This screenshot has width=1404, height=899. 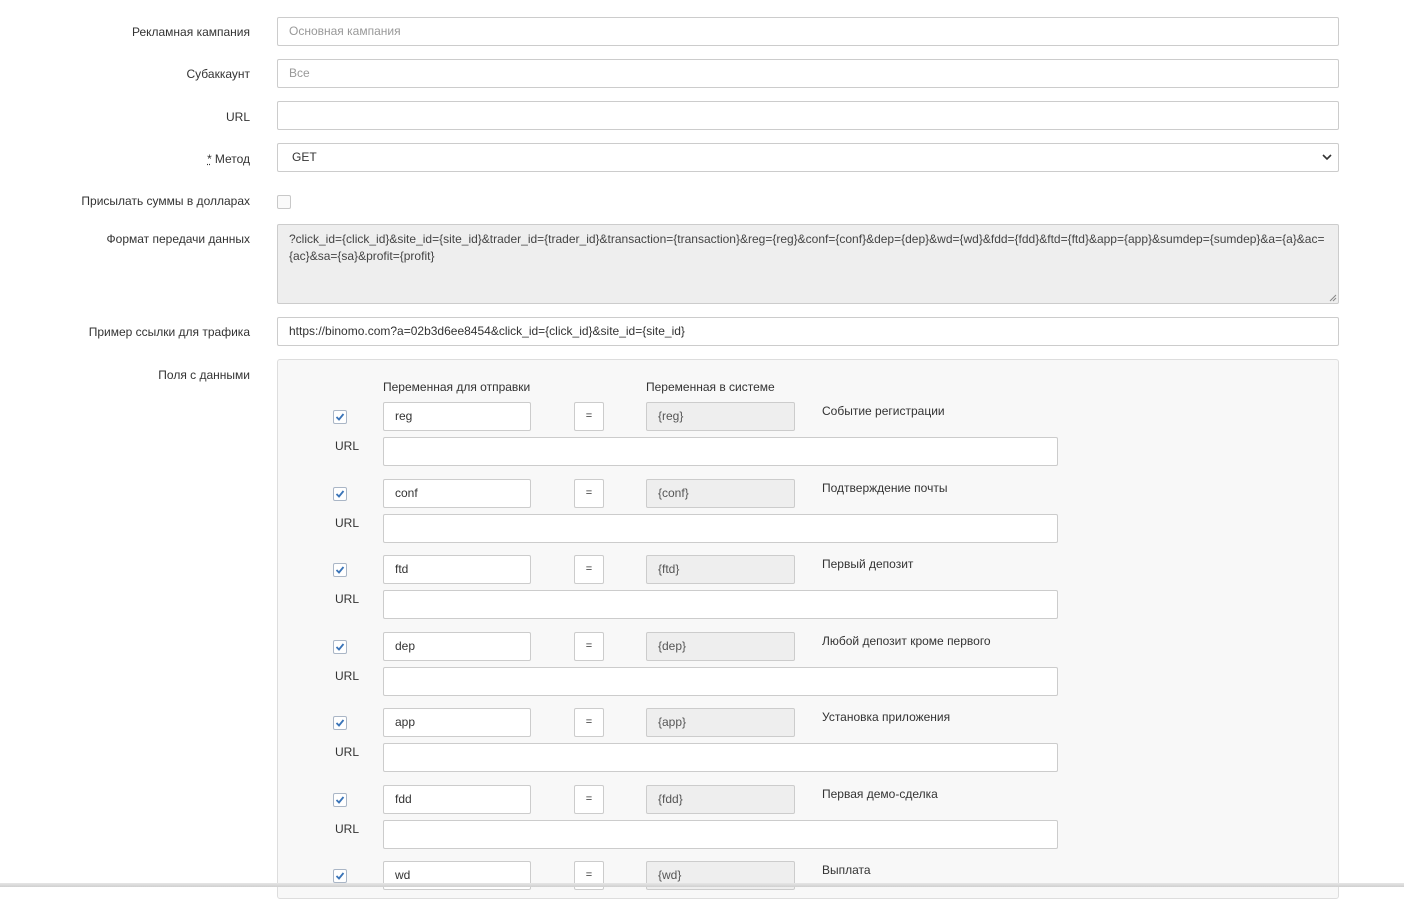 What do you see at coordinates (169, 332) in the screenshot?
I see `example-label: Пример ссылки для трафика` at bounding box center [169, 332].